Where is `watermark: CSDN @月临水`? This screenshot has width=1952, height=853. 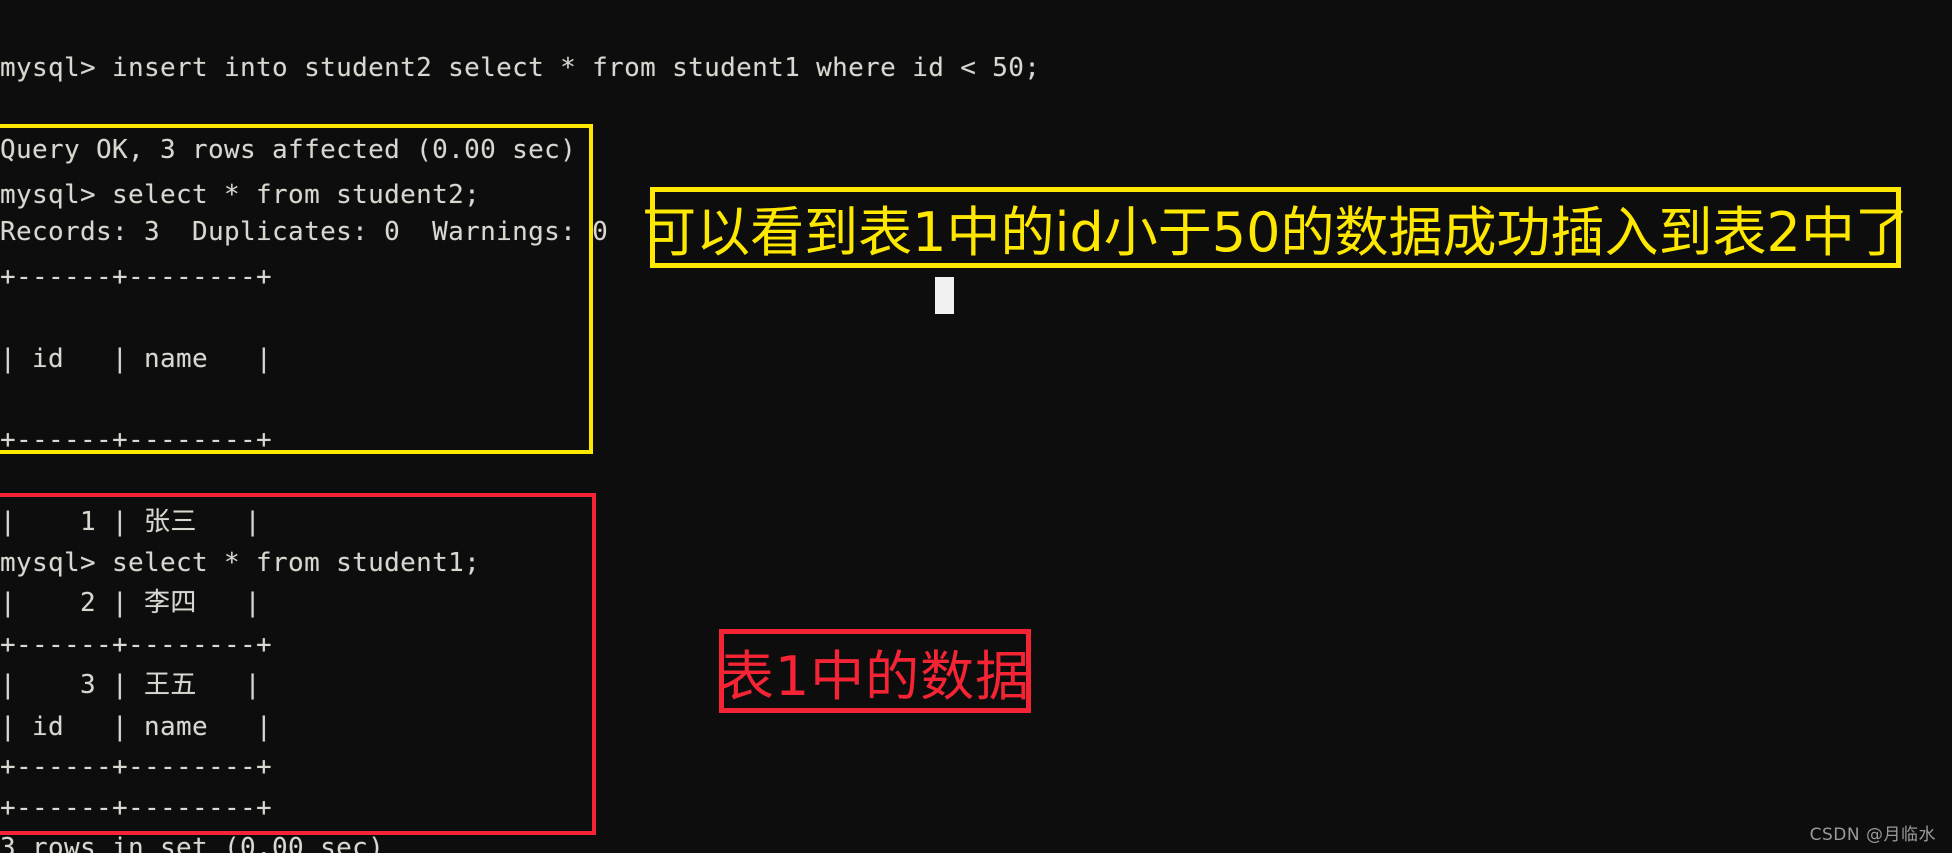 watermark: CSDN @月临水 is located at coordinates (1872, 835).